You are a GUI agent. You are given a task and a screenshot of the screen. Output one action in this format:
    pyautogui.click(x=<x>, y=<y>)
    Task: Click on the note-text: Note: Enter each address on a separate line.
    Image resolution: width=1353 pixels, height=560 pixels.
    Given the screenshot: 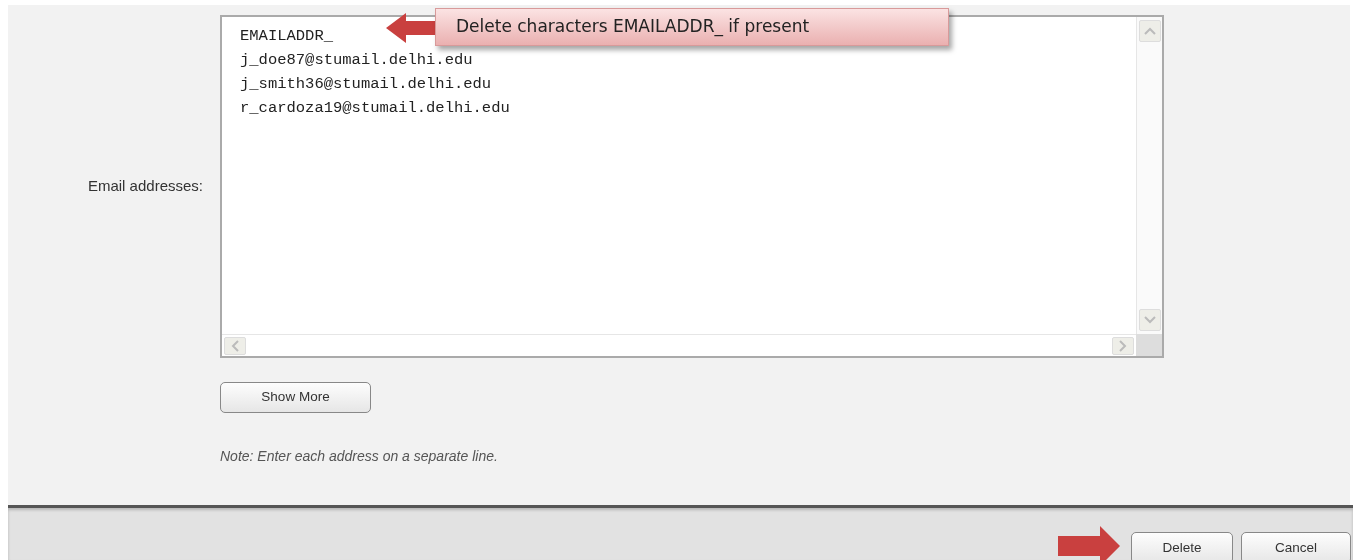 What is the action you would take?
    pyautogui.click(x=359, y=456)
    